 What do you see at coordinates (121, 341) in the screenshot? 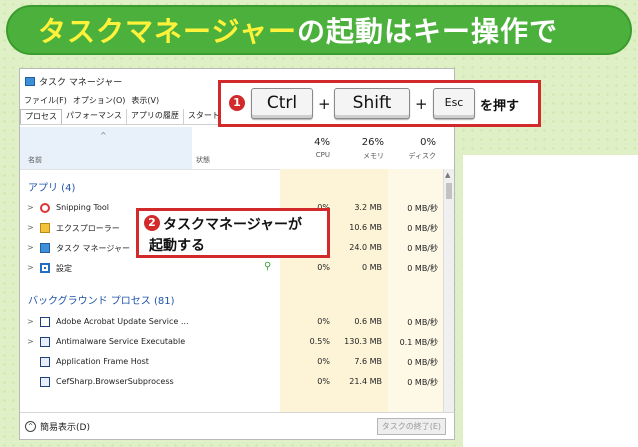
I see `process-name: Antimalware Service Executable` at bounding box center [121, 341].